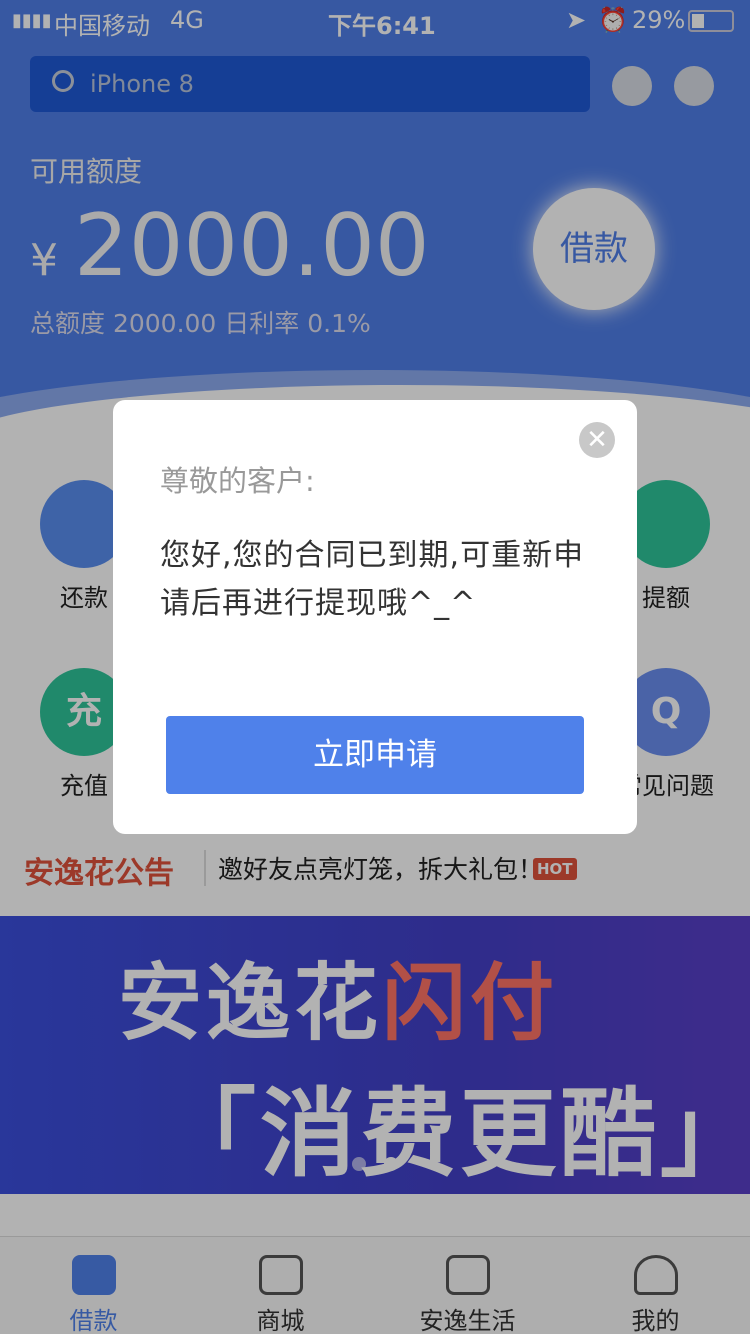 This screenshot has width=750, height=1336. I want to click on dialog-message: 您好,您的合同已到期,可重新申请后再进行提现哦^_^, so click(372, 579).